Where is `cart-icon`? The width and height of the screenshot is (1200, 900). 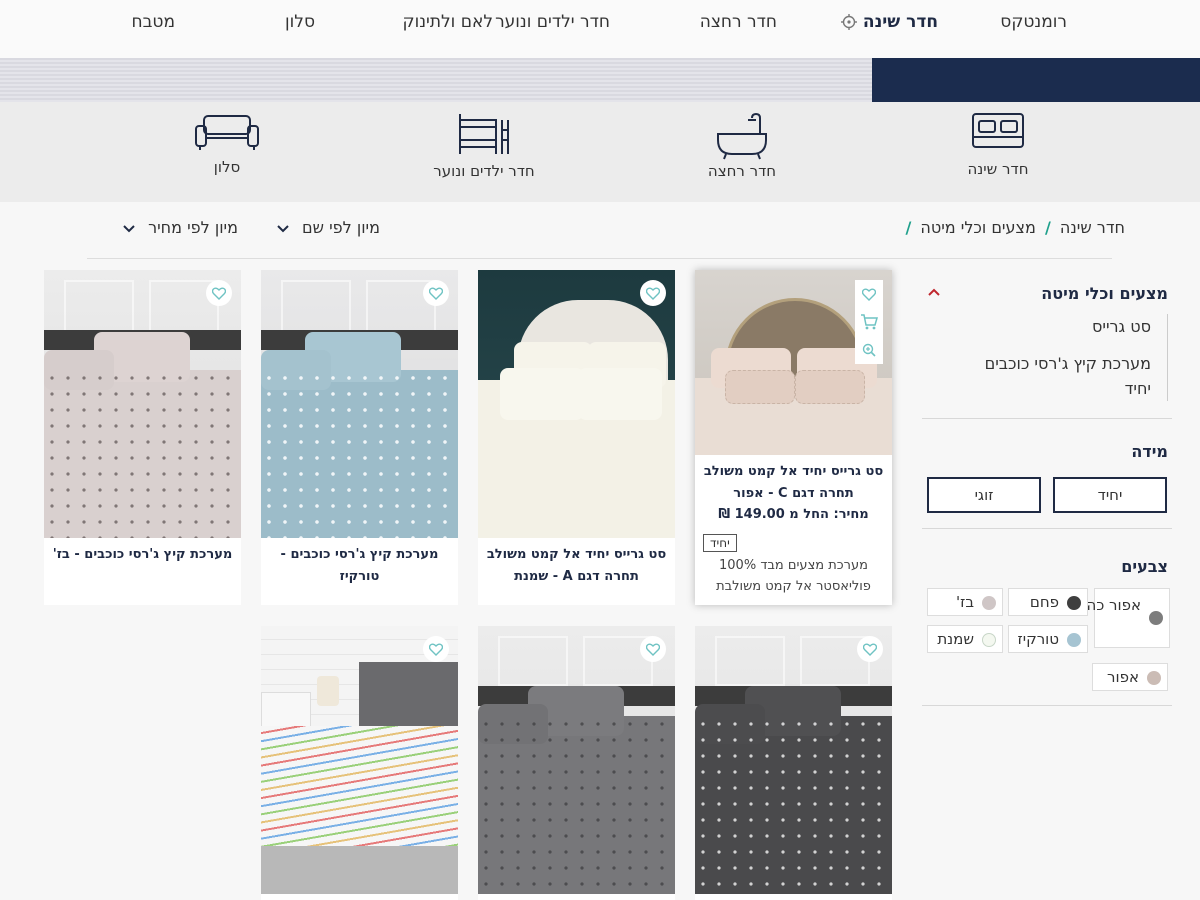 cart-icon is located at coordinates (869, 322).